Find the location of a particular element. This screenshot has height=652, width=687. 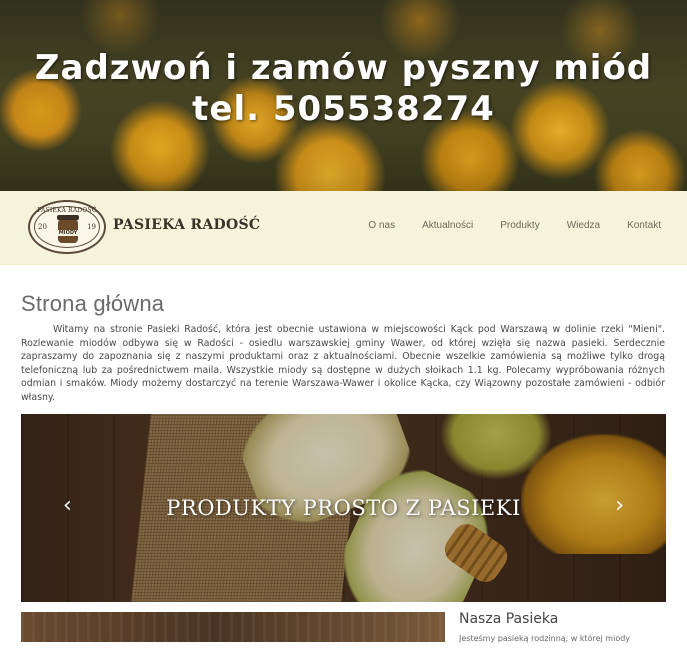

section-title: Nasza Pasieka is located at coordinates (509, 619).